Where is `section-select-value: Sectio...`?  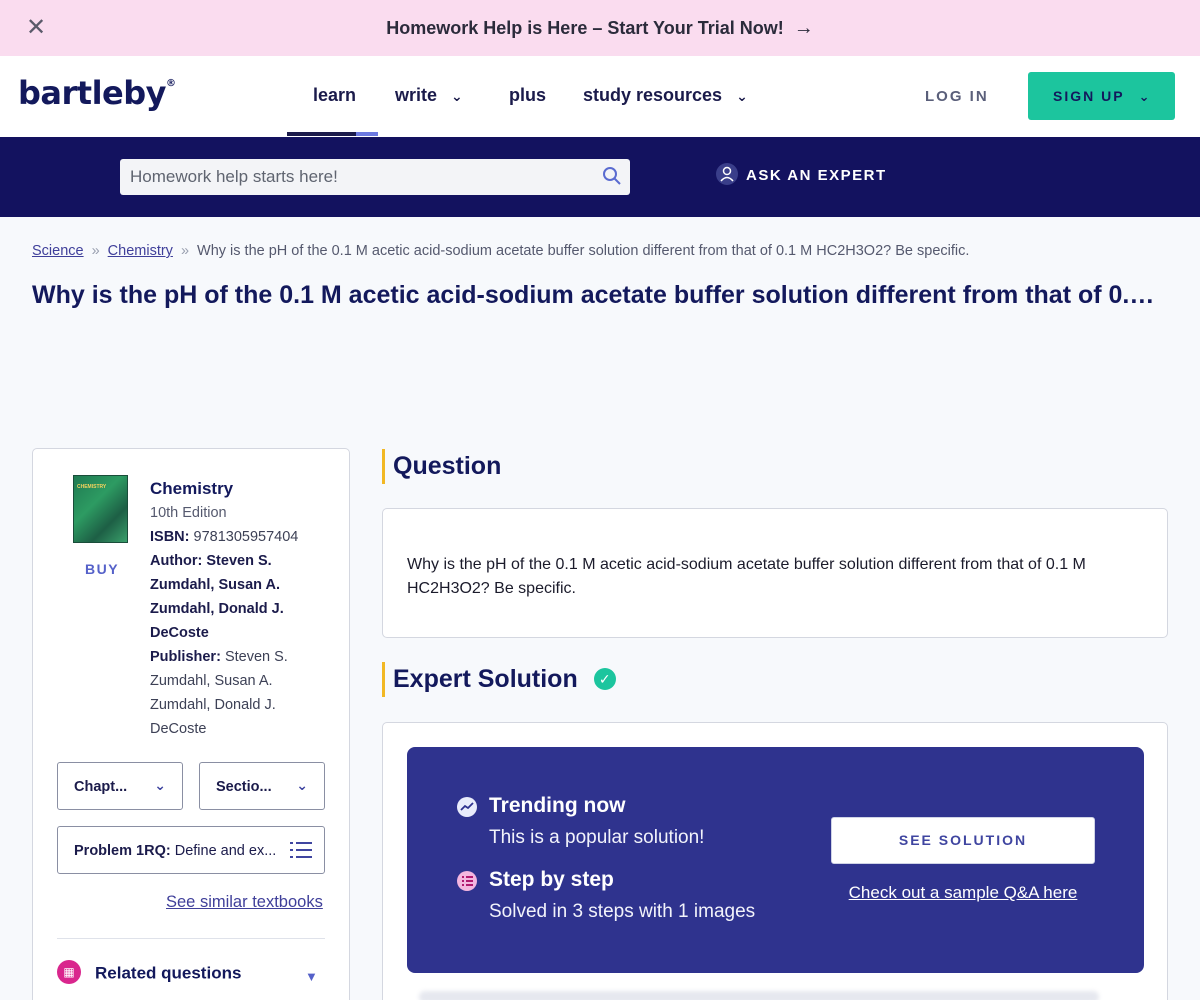 section-select-value: Sectio... is located at coordinates (244, 787).